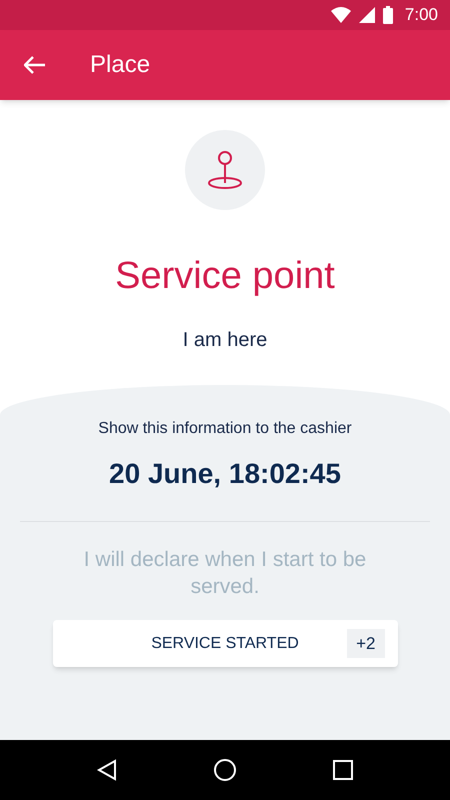  Describe the element at coordinates (343, 770) in the screenshot. I see `recents-nav-button` at that location.